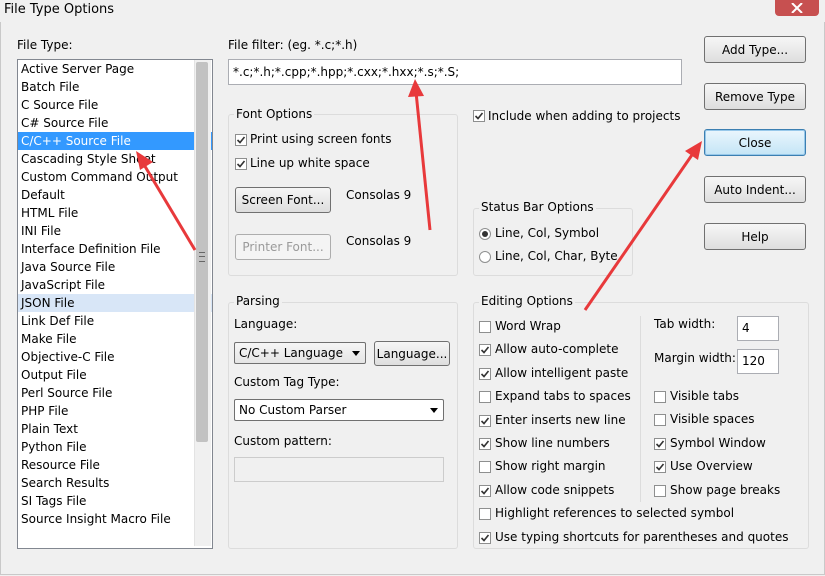  What do you see at coordinates (283, 441) in the screenshot?
I see `custom-pattern-label: Custom pattern:` at bounding box center [283, 441].